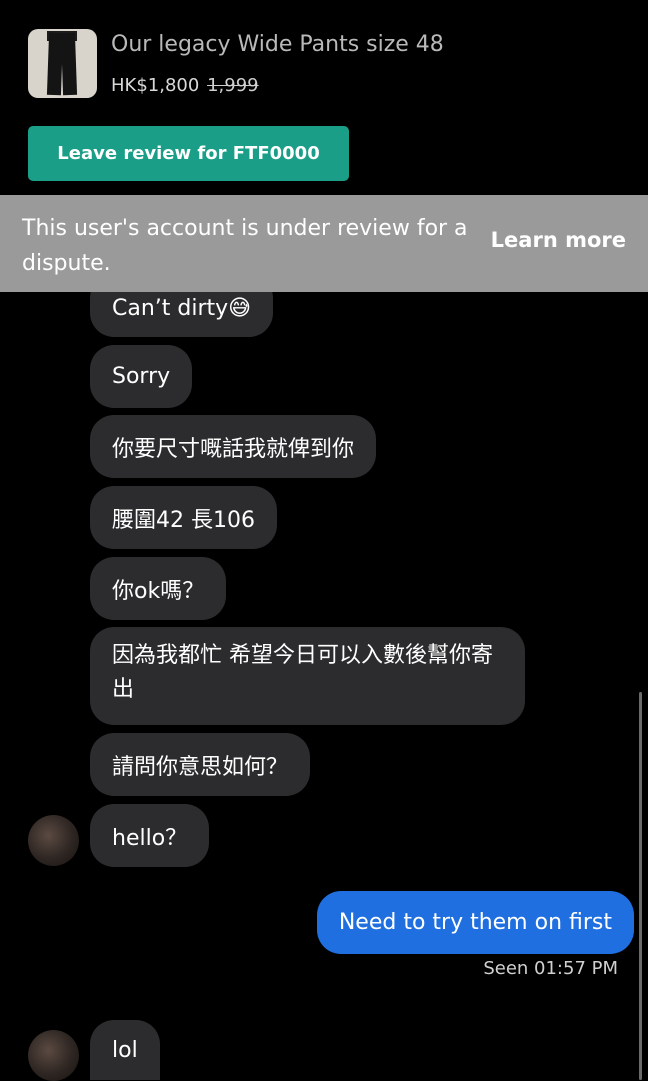  I want to click on message-bubble: Sorry, so click(141, 376).